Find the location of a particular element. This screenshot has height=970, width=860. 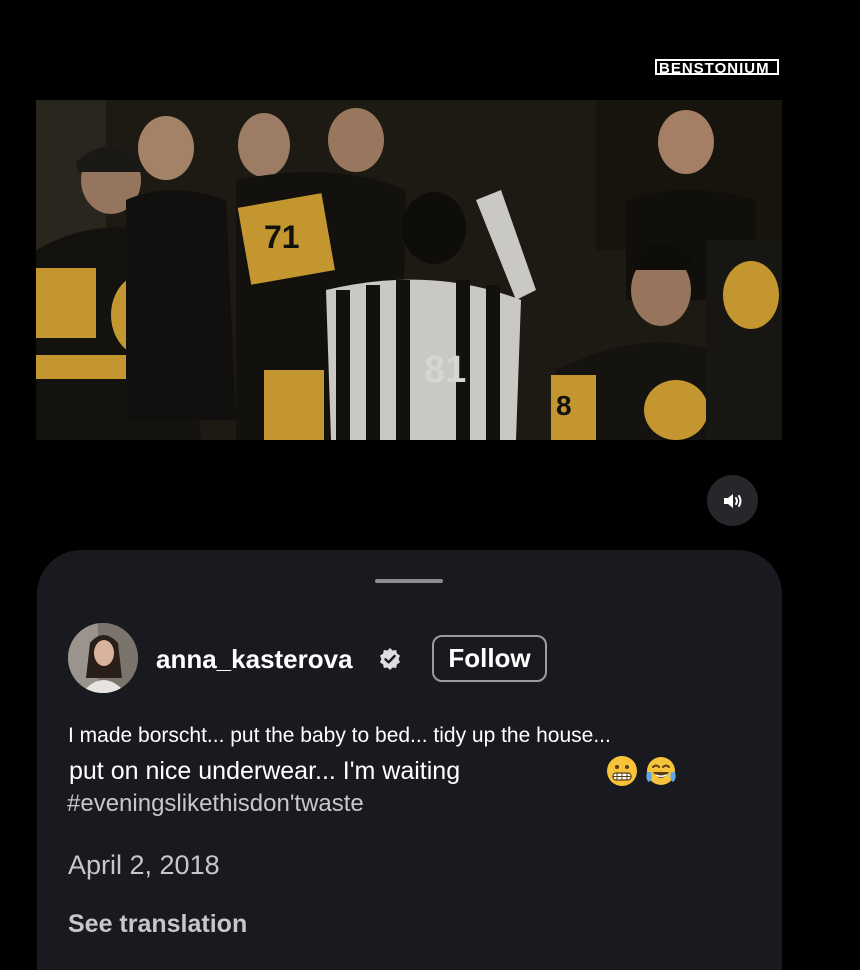

sound-toggle-button is located at coordinates (732, 500).